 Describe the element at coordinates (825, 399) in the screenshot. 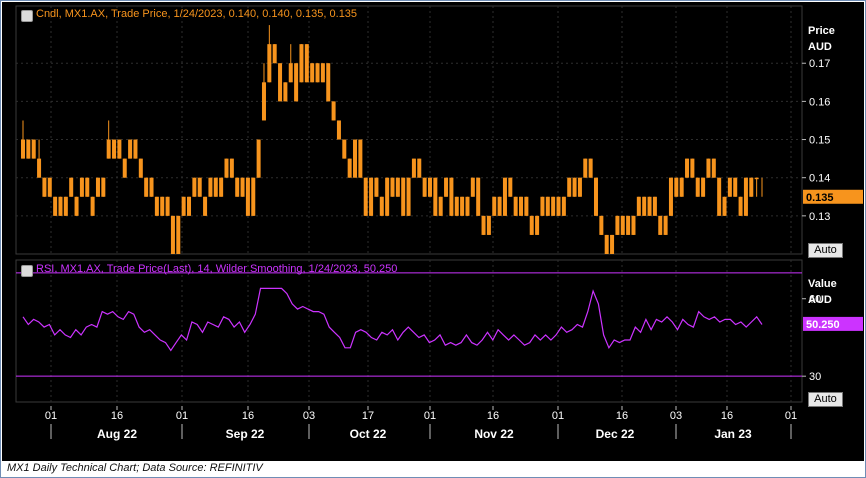

I see `rsi-auto-scale-button: Auto` at that location.